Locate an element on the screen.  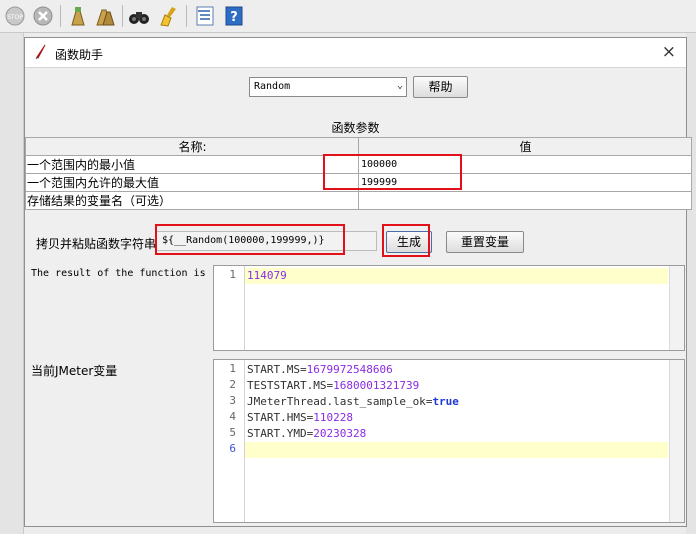
function-helper-icon is located at coordinates (205, 16).